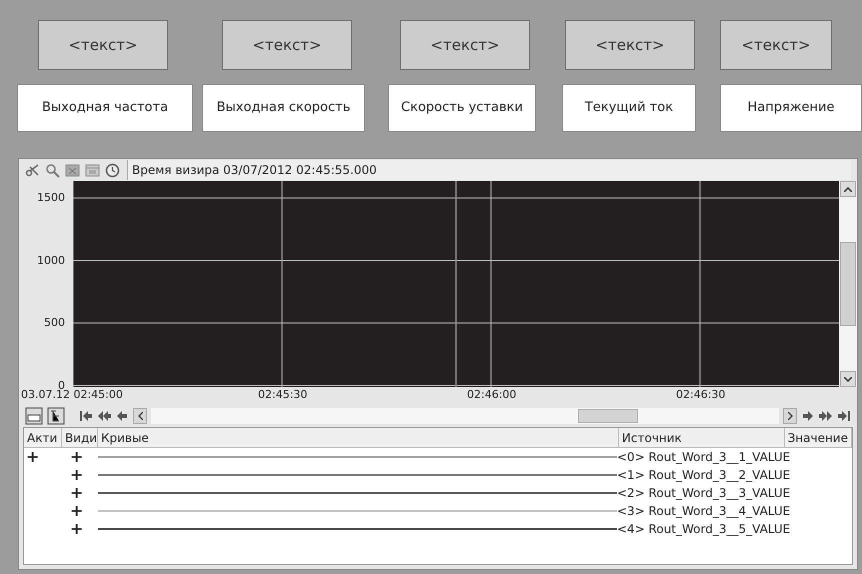 This screenshot has width=862, height=574. What do you see at coordinates (72, 394) in the screenshot?
I see `x-tick-label: 03.07.12 02:45:00` at bounding box center [72, 394].